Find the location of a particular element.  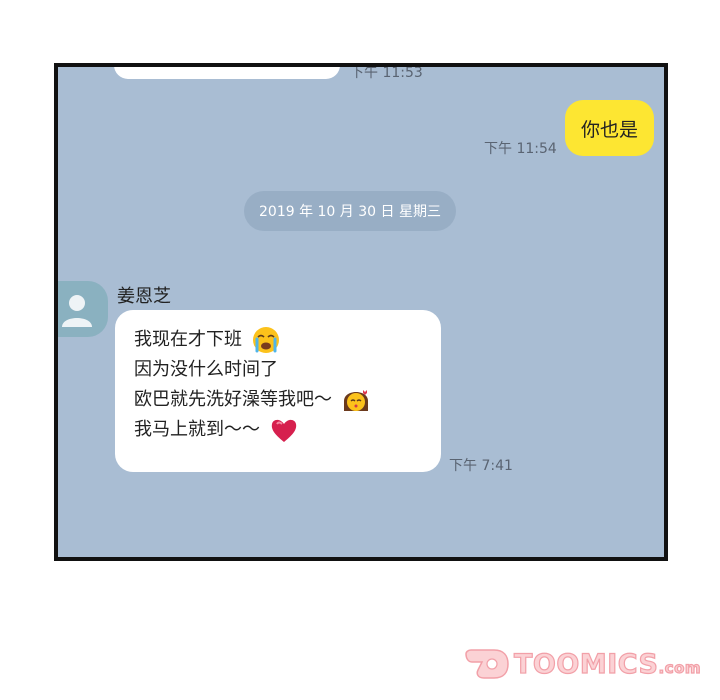

date-divider-text: 2019 年 10 月 30 日 星期三 is located at coordinates (350, 212).